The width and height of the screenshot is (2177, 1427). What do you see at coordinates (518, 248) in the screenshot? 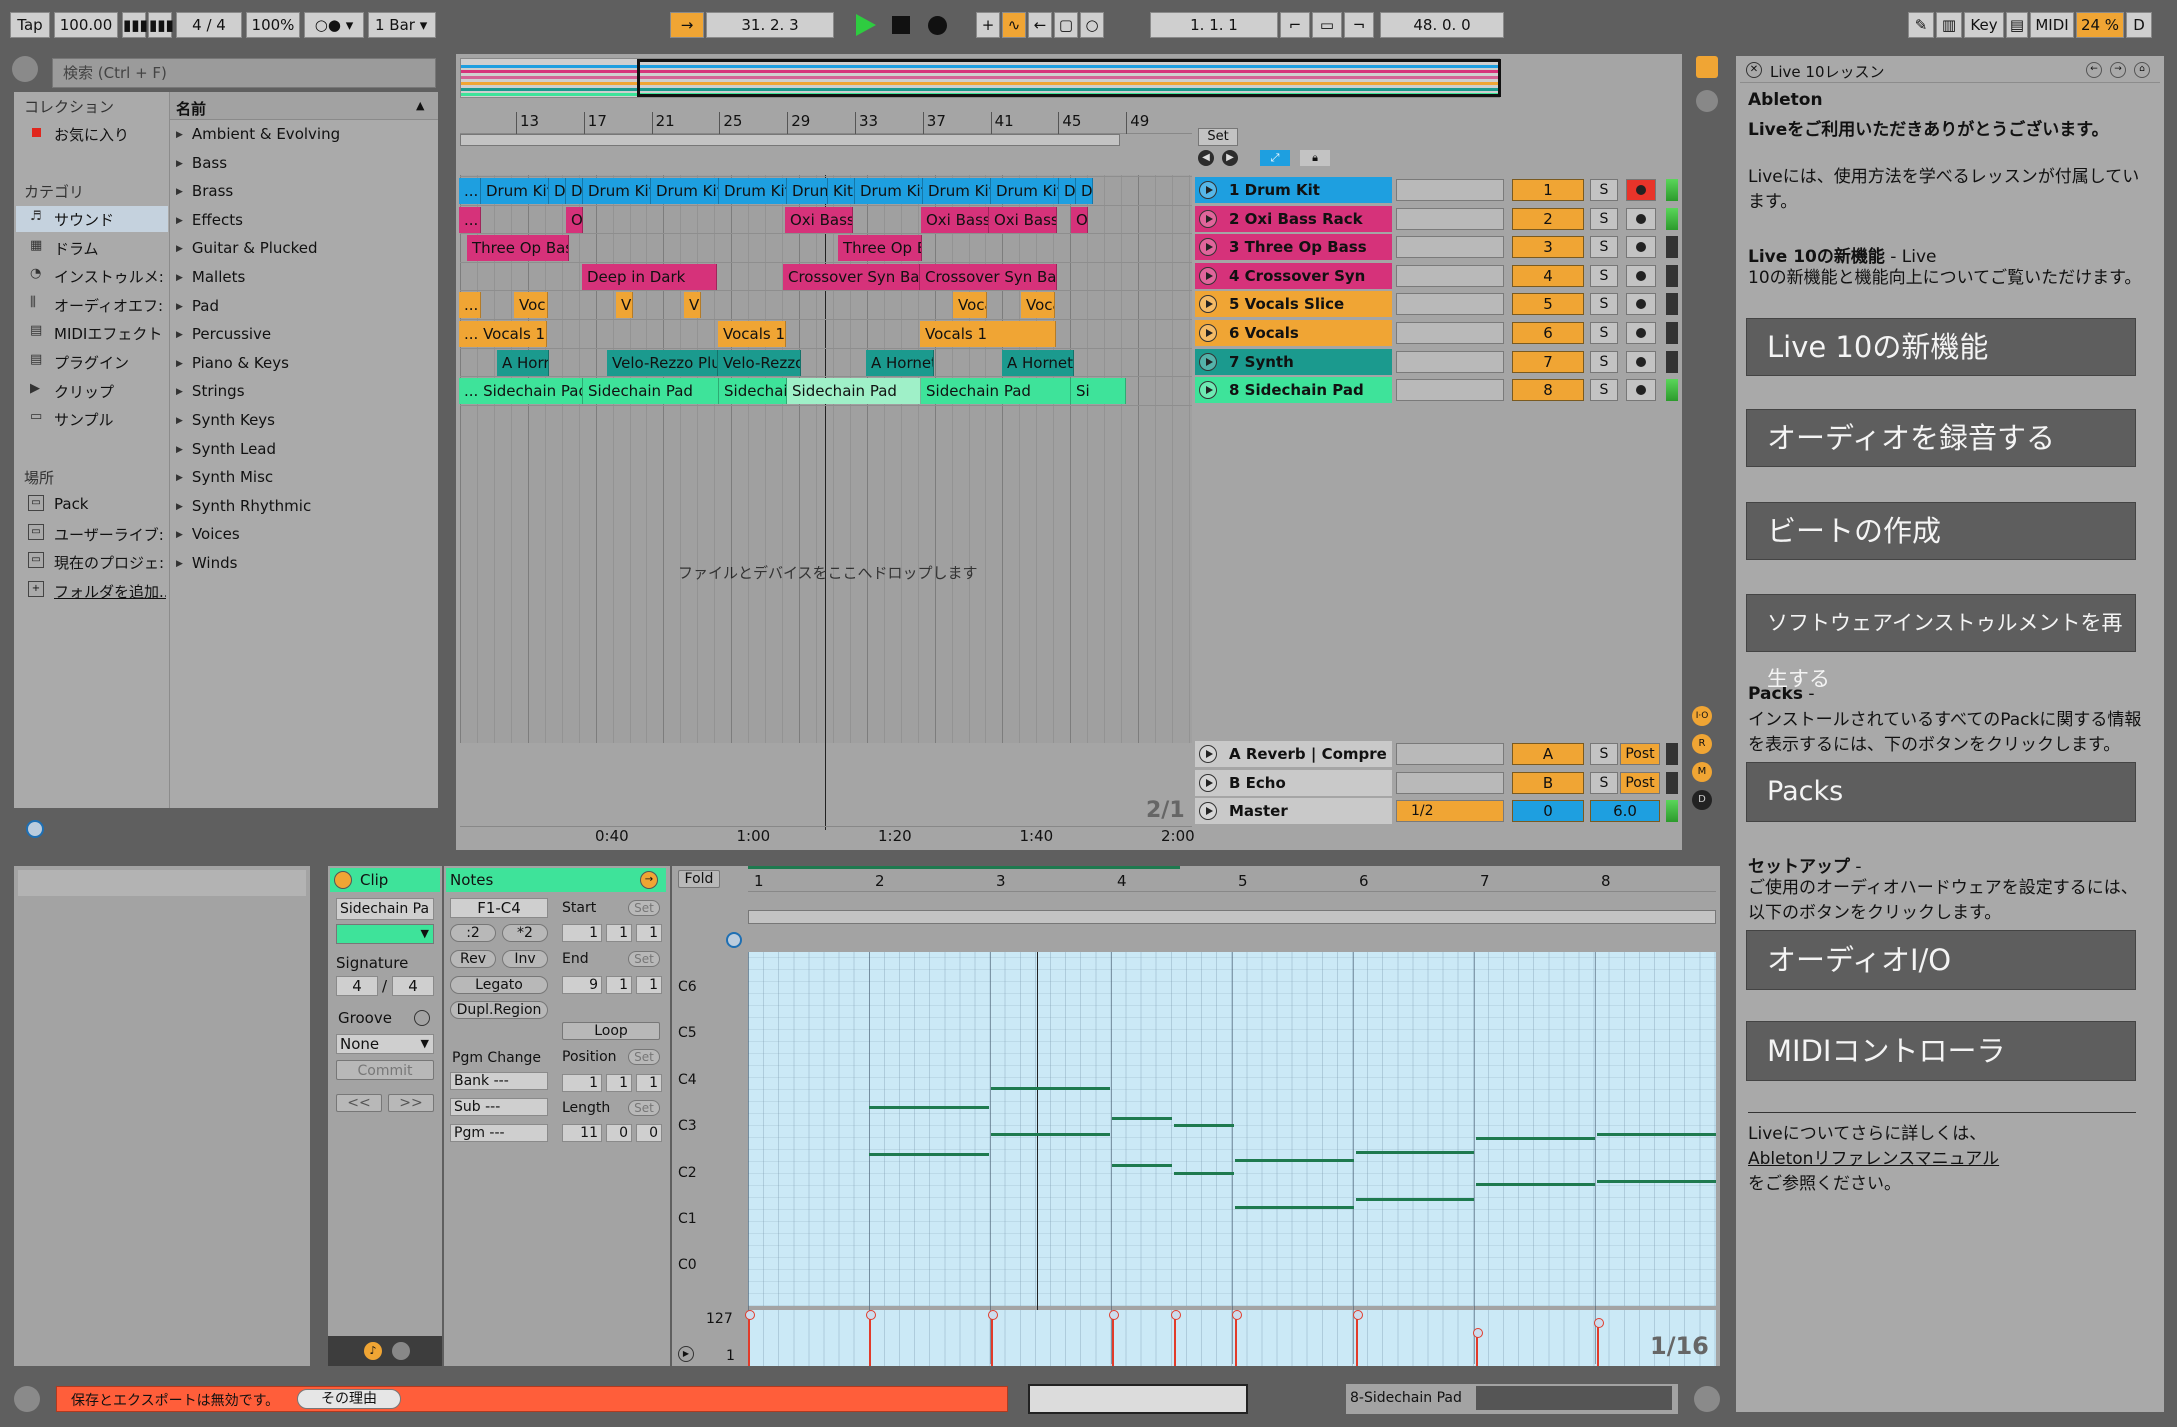
I see `arrangement-clip: Three Op Bas` at bounding box center [518, 248].